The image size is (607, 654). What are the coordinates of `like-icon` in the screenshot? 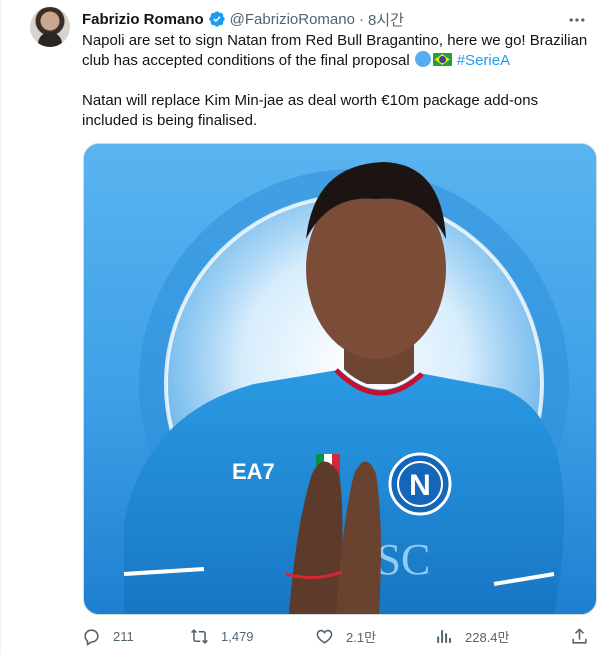 It's located at (324, 636).